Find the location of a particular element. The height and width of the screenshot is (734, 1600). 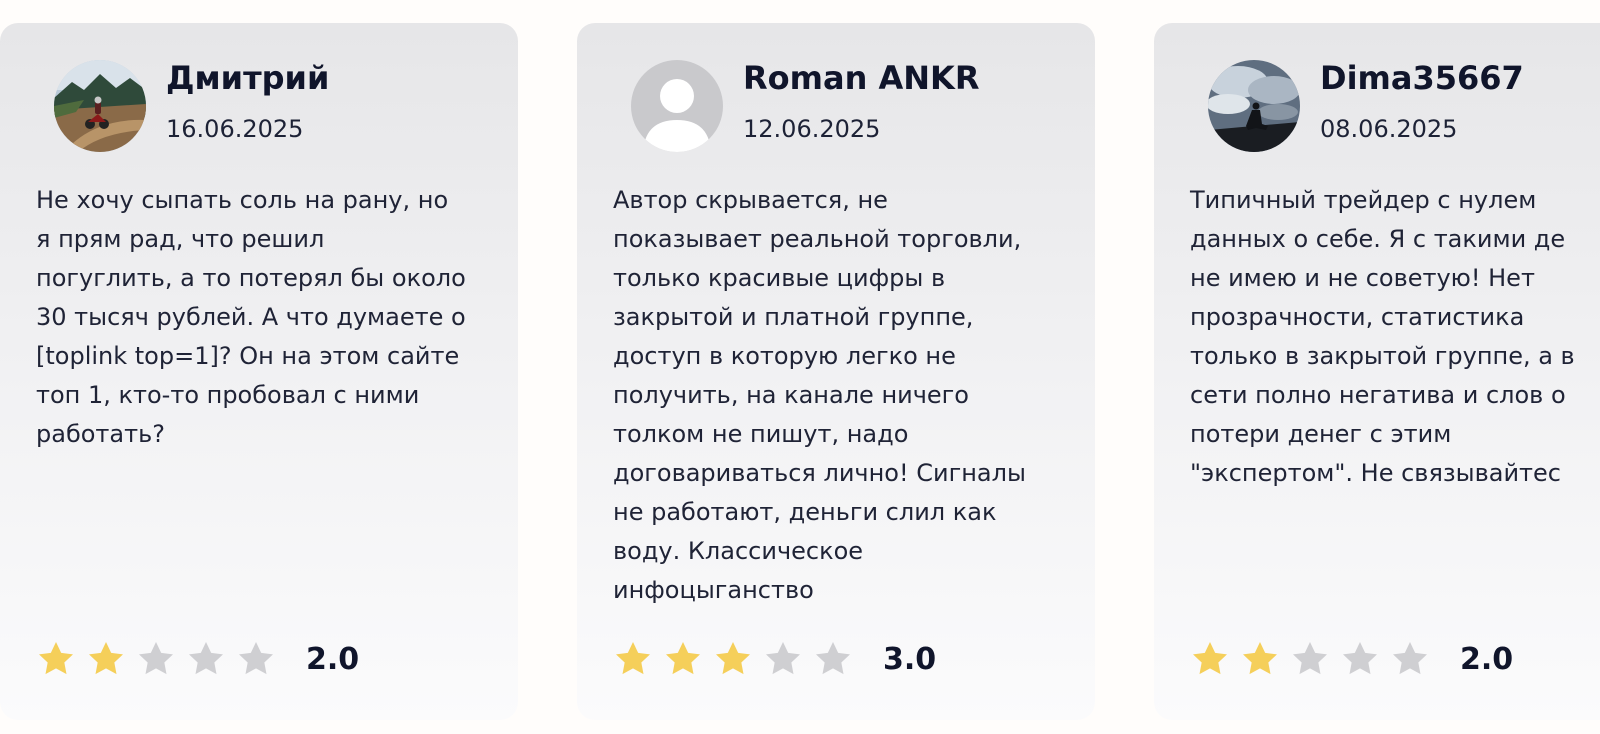

author-name: Roman ANKR is located at coordinates (861, 78).